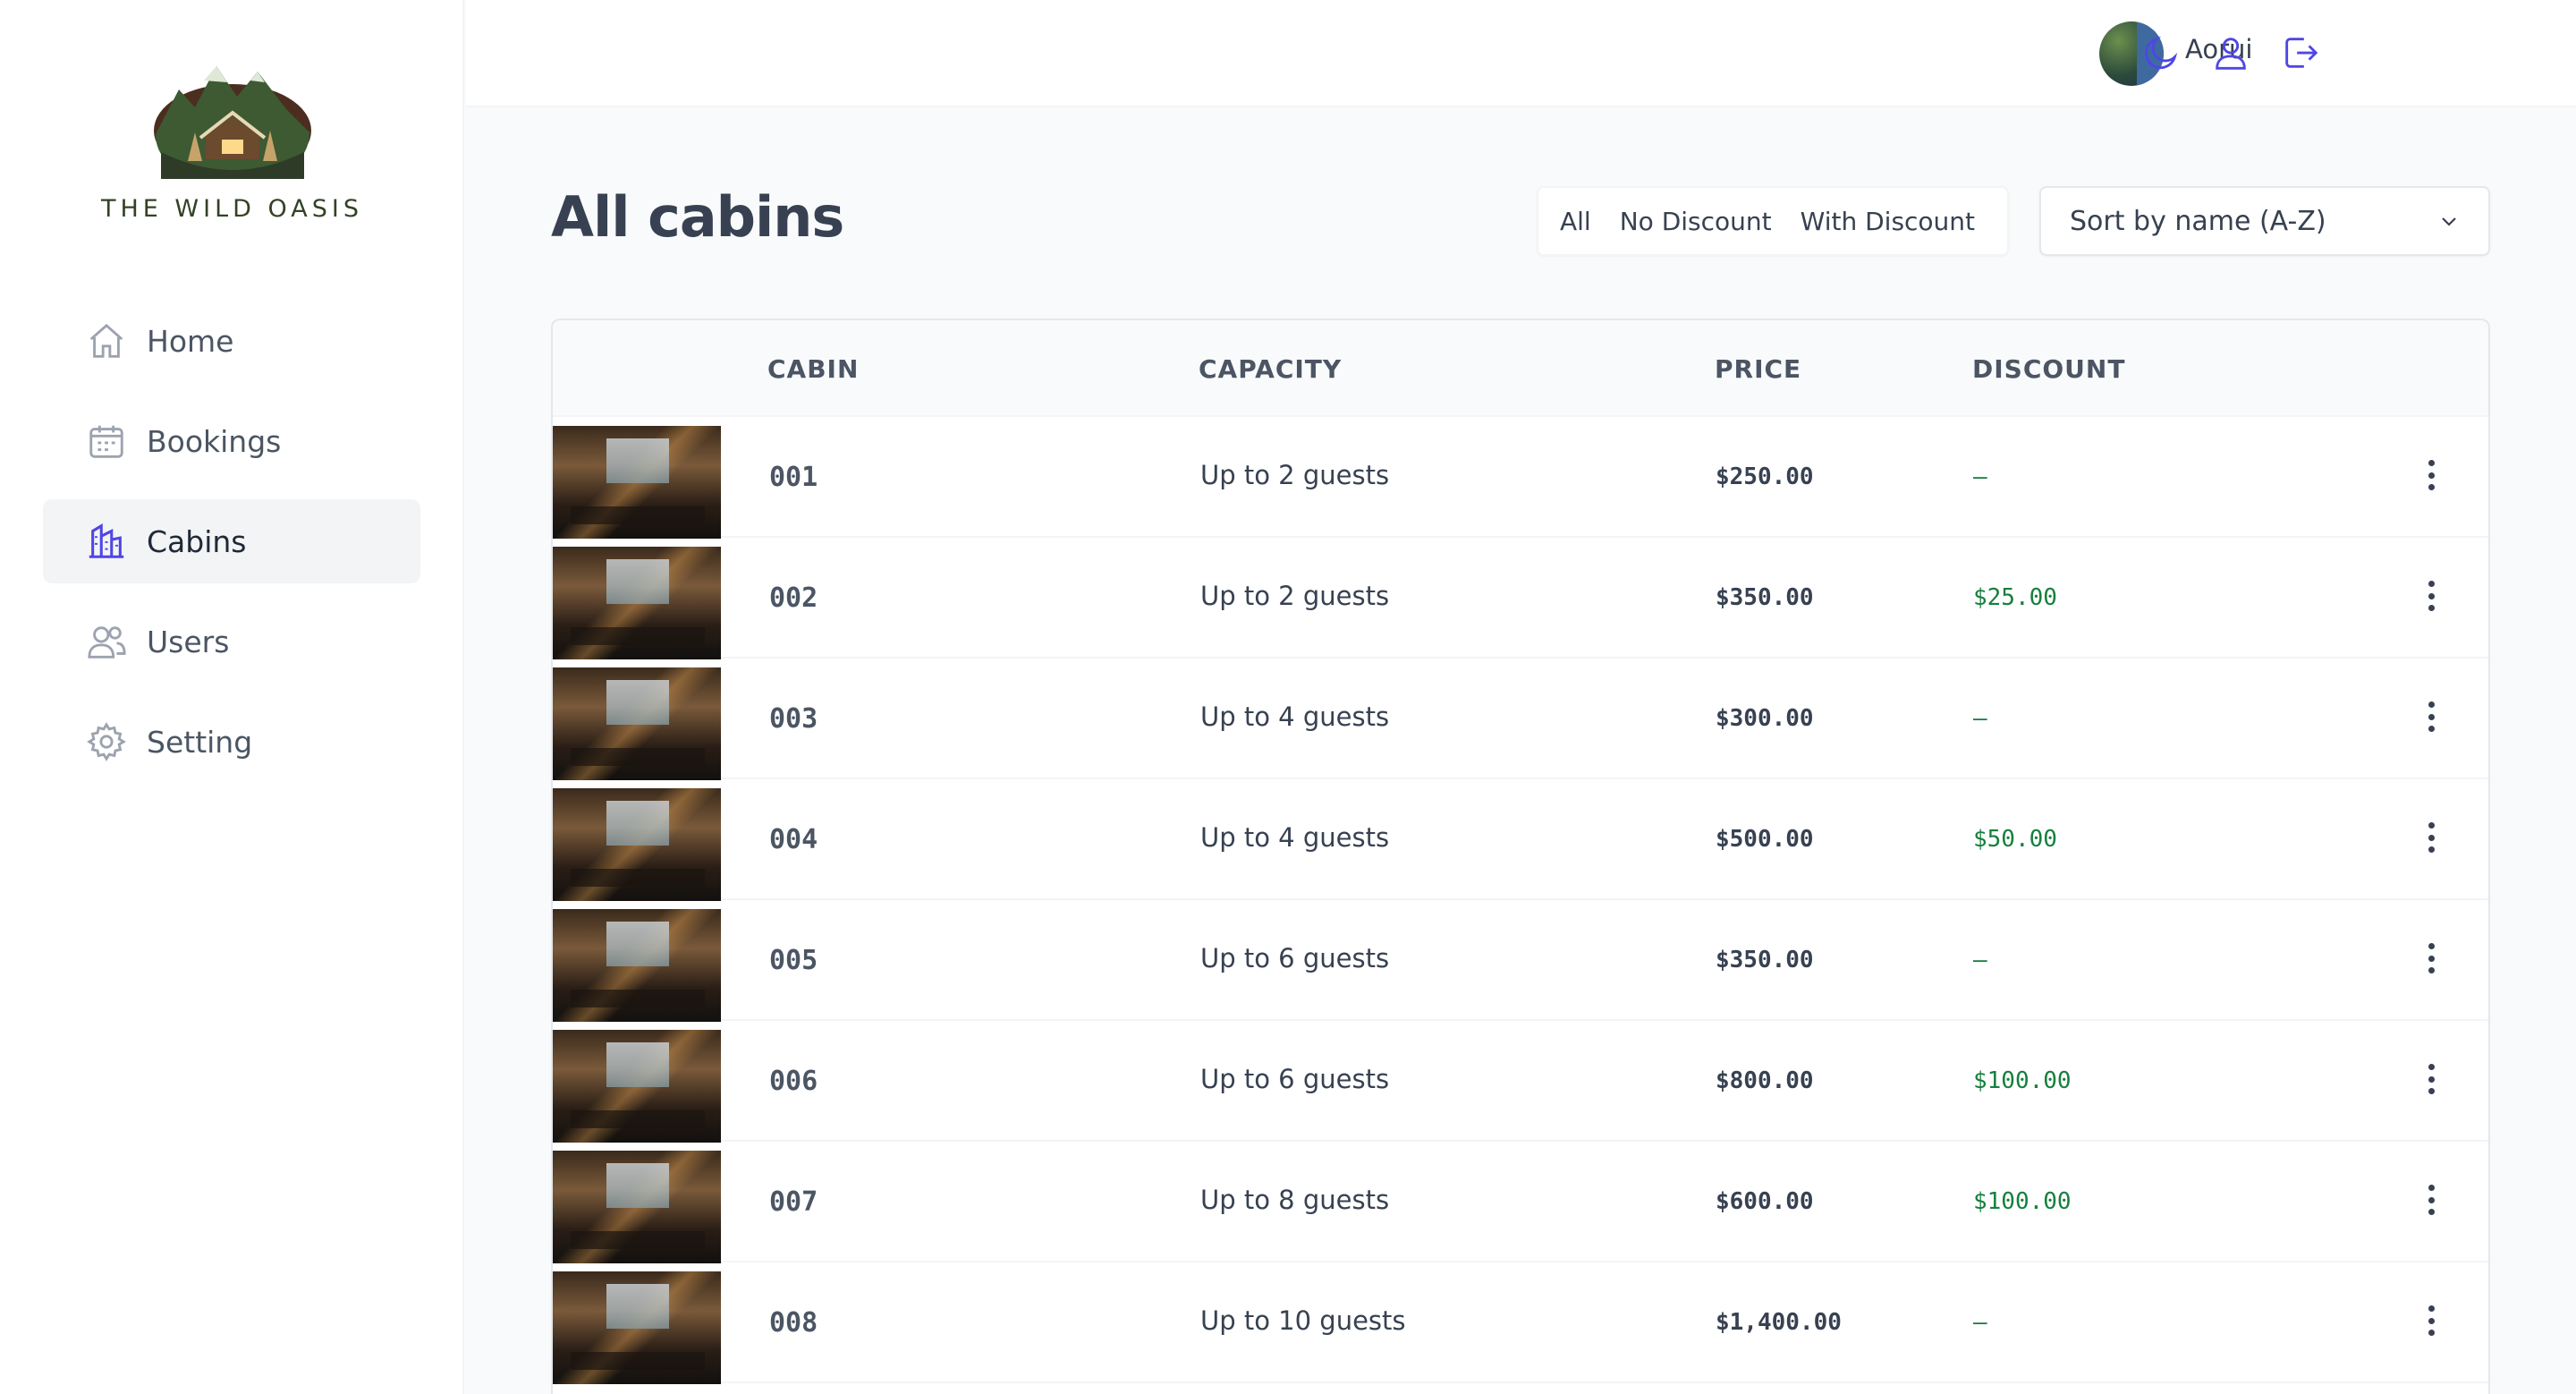 The width and height of the screenshot is (2576, 1394). What do you see at coordinates (232, 122) in the screenshot?
I see `logo-icon` at bounding box center [232, 122].